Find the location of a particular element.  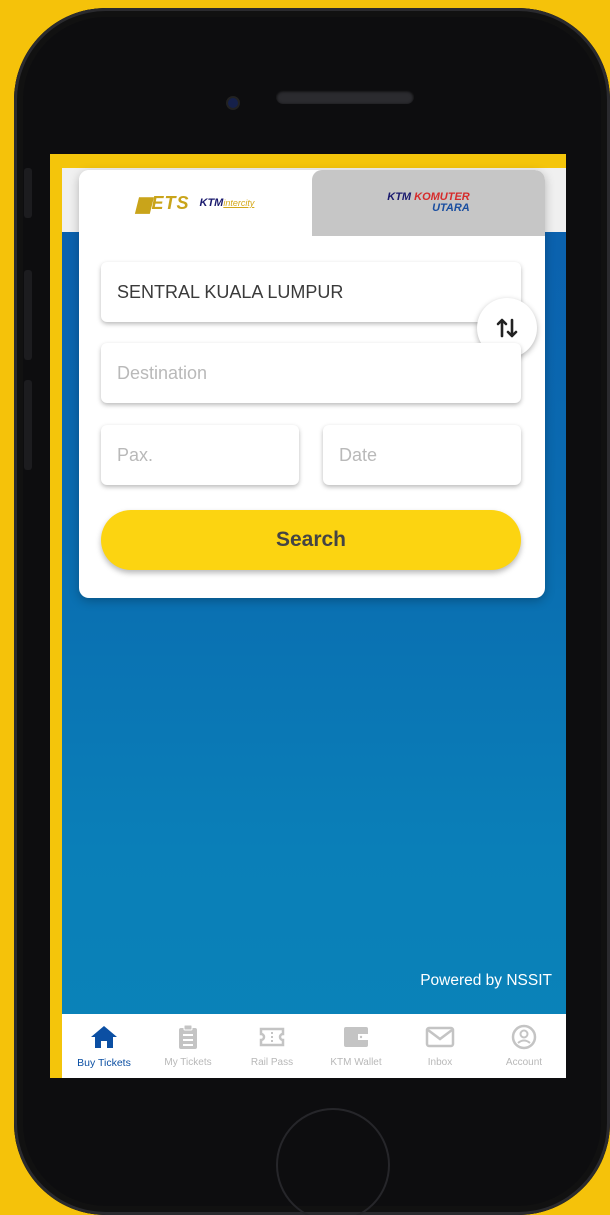

pax-placeholder: Pax. is located at coordinates (135, 454).